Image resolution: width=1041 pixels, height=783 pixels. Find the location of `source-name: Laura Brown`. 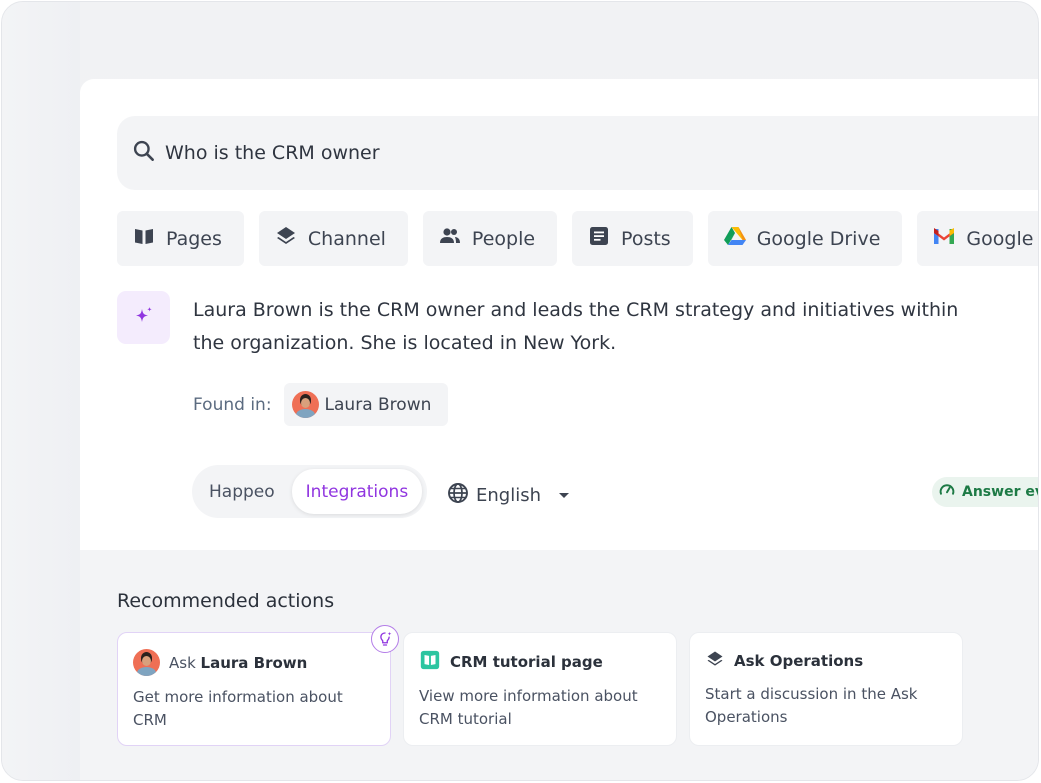

source-name: Laura Brown is located at coordinates (378, 404).